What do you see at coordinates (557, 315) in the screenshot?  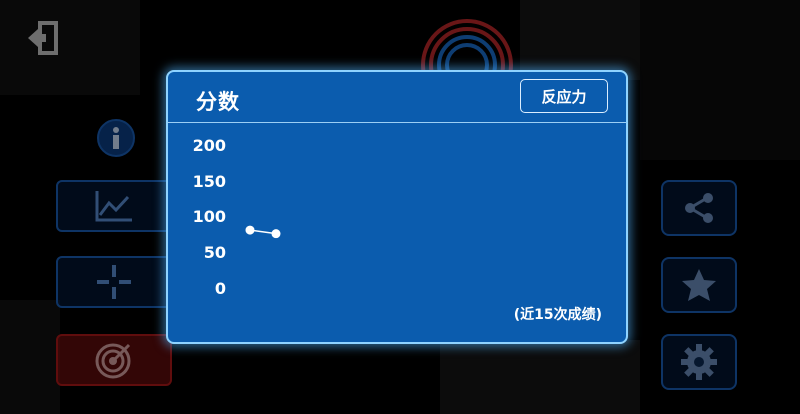 I see `chart-footnote: (近15次成绩)` at bounding box center [557, 315].